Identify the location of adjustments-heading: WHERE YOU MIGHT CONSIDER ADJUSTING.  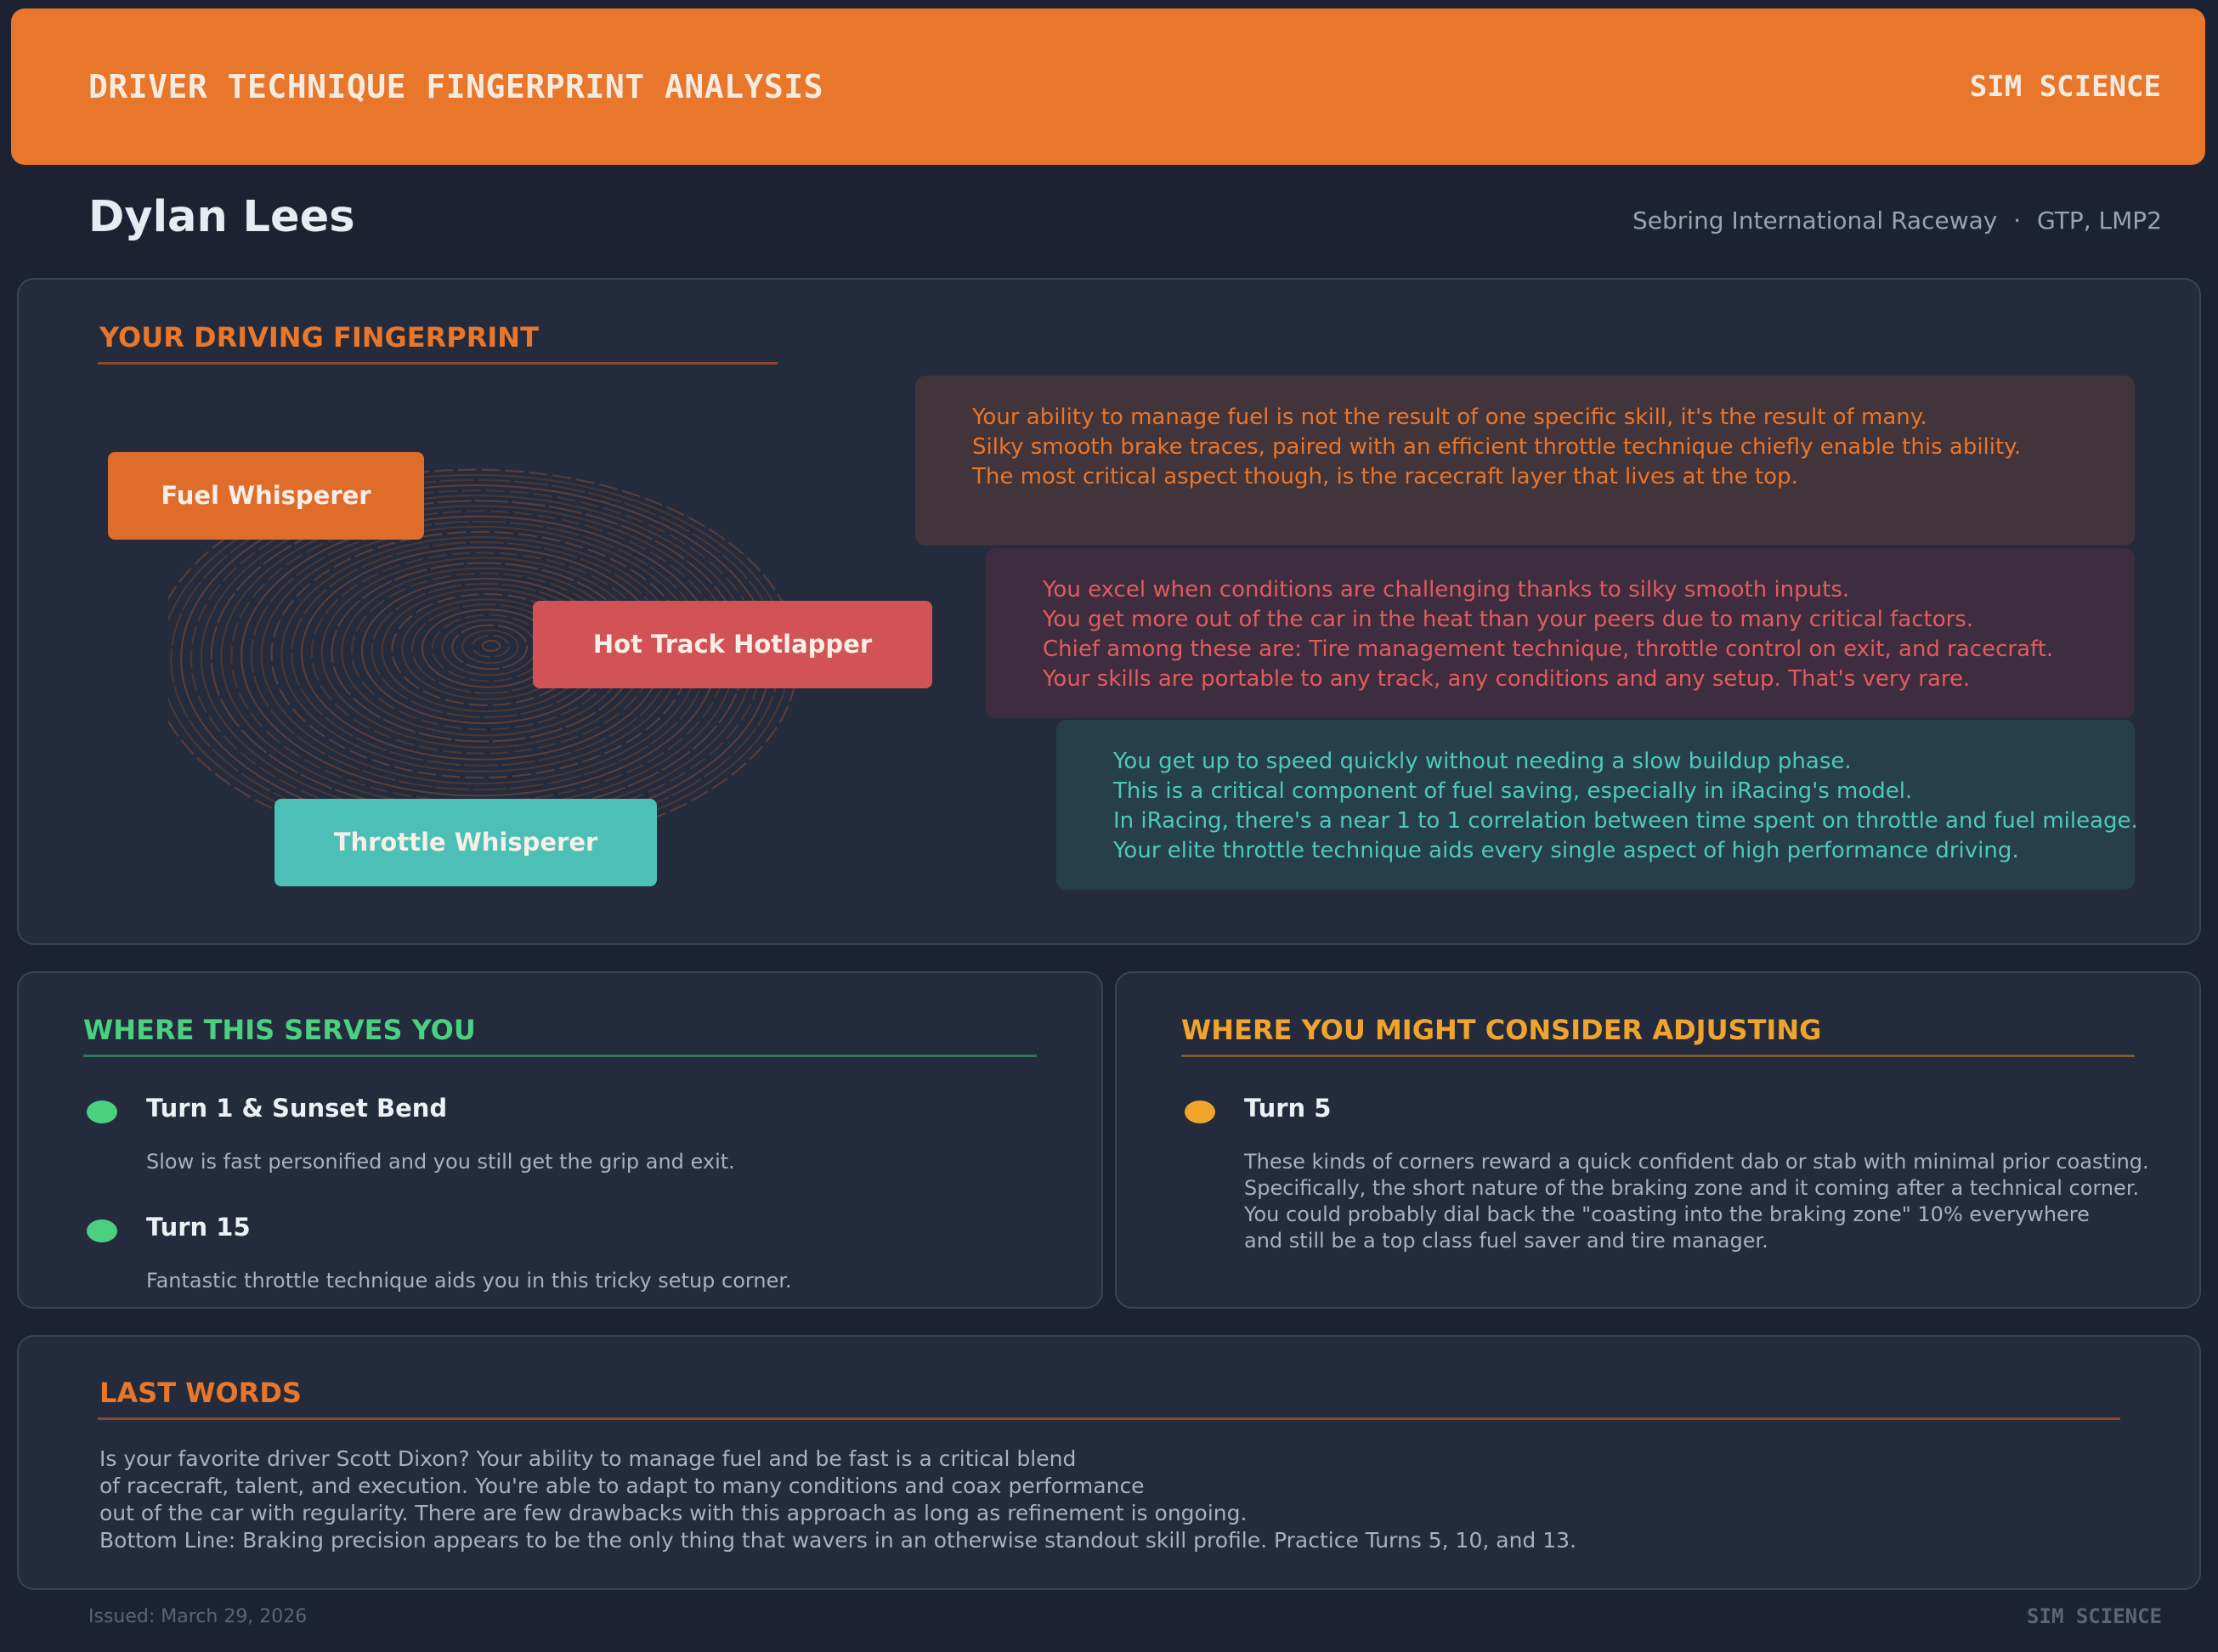
(1501, 1030).